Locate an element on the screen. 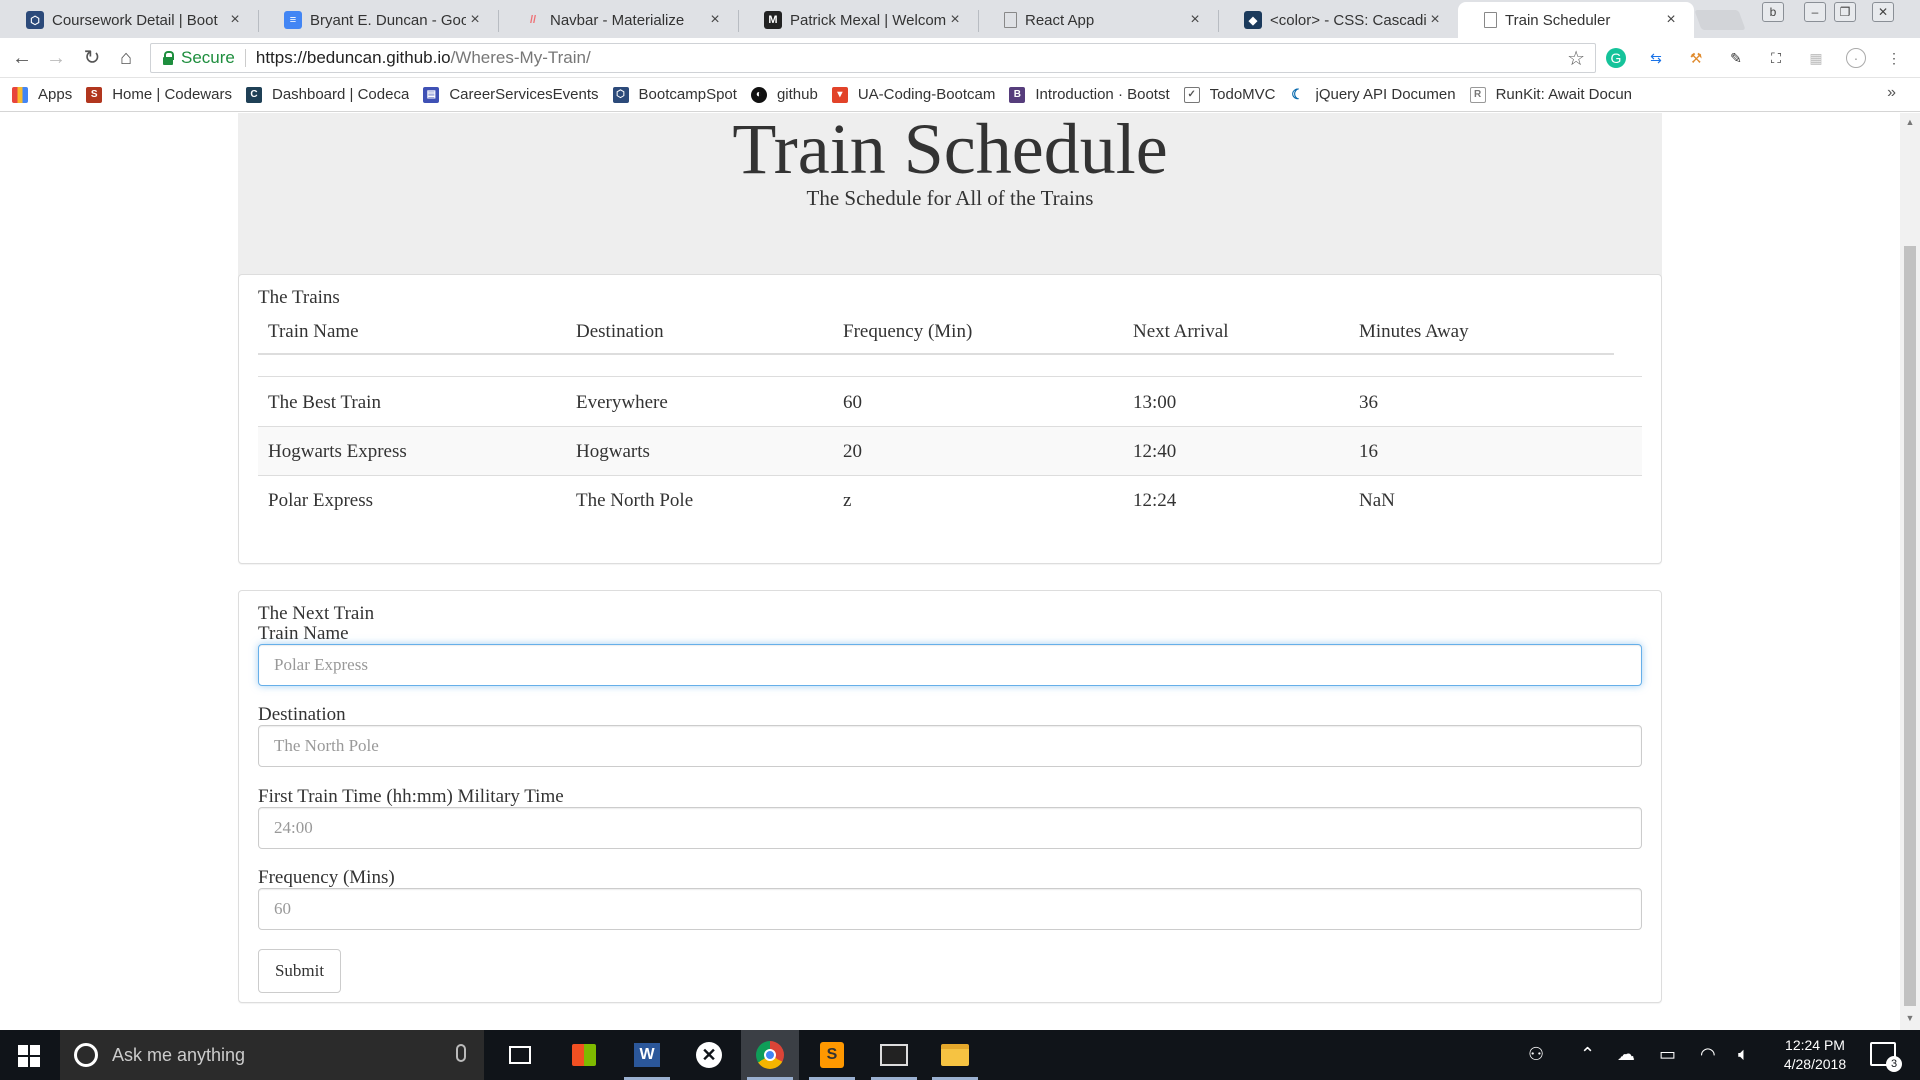  scroll-up-arrow-icon: ▲ is located at coordinates (1910, 122).